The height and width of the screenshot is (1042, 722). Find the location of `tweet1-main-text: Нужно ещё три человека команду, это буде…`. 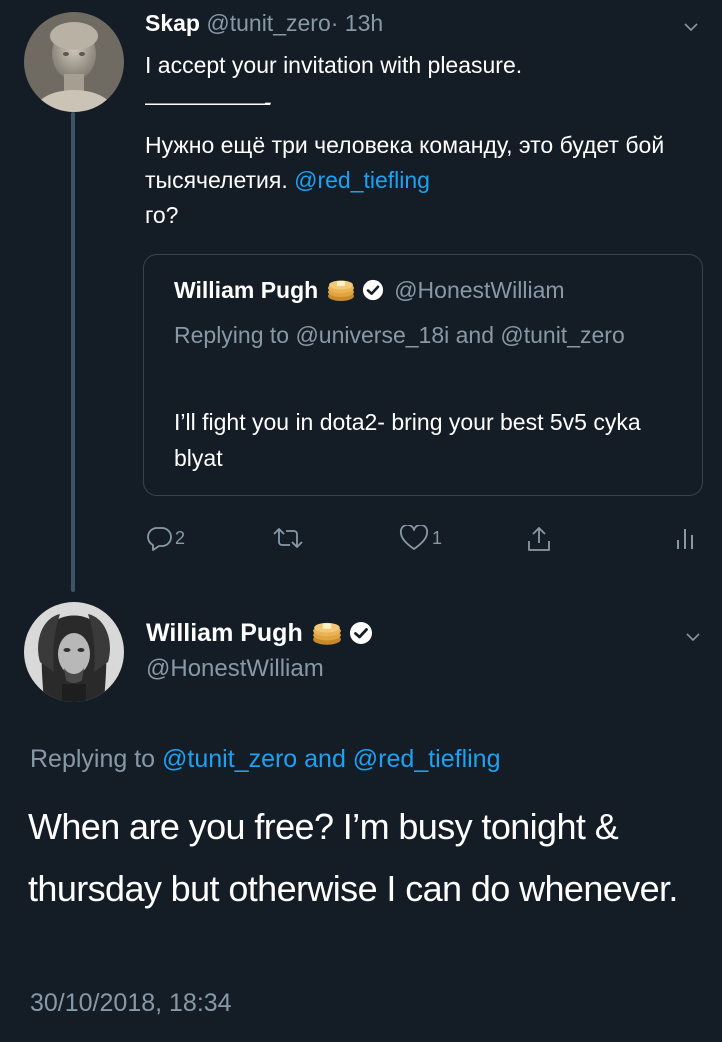

tweet1-main-text: Нужно ещё три человека команду, это буде… is located at coordinates (425, 180).